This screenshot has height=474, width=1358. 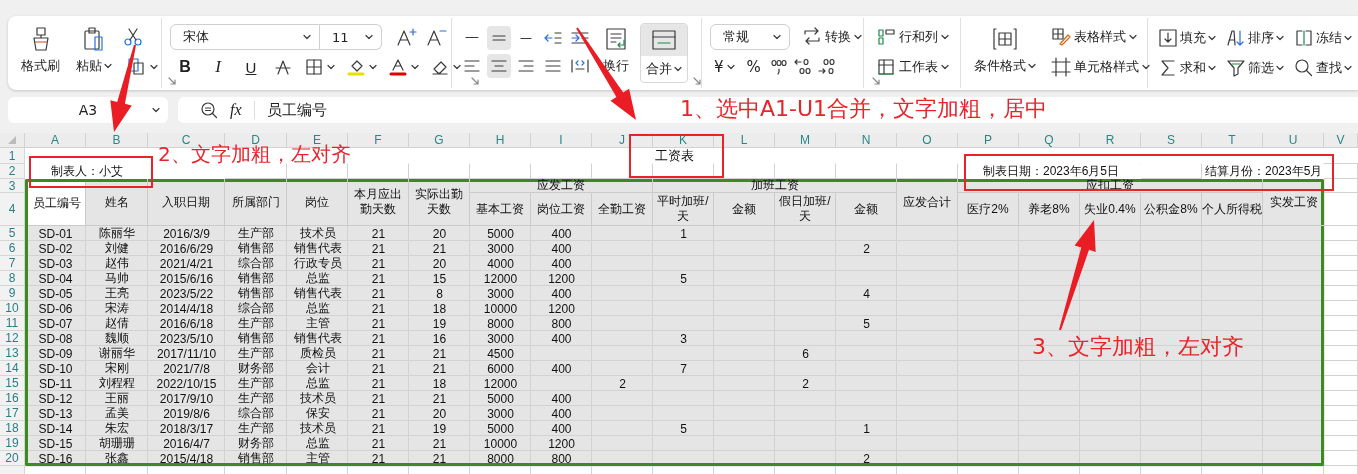 What do you see at coordinates (1323, 68) in the screenshot?
I see `toolbar-button: 查找` at bounding box center [1323, 68].